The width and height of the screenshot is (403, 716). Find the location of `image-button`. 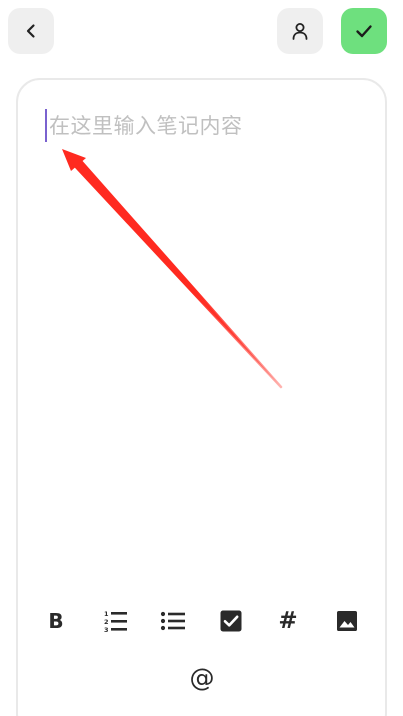

image-button is located at coordinates (347, 621).